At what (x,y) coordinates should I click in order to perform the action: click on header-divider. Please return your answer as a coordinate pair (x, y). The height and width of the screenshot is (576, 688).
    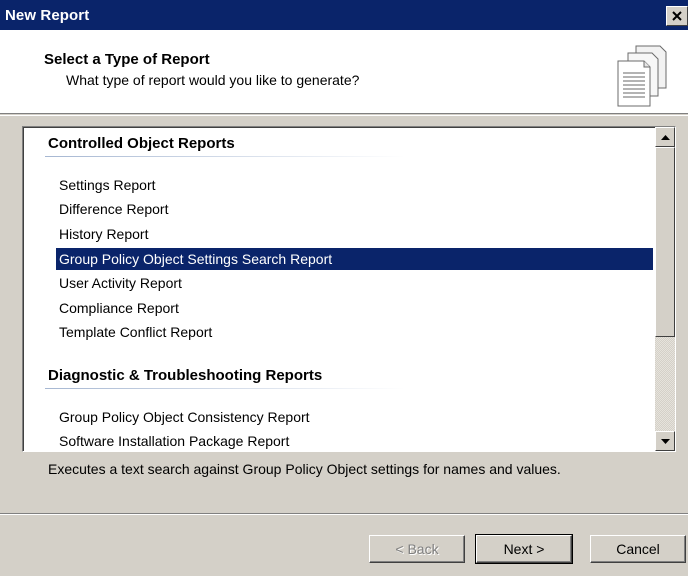
    Looking at the image, I should click on (344, 115).